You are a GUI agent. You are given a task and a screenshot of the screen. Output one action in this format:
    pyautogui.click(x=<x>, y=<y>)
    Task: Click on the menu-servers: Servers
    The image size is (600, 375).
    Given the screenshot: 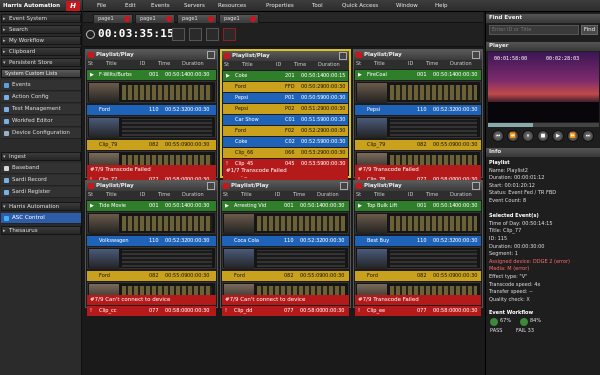 What is the action you would take?
    pyautogui.click(x=194, y=6)
    